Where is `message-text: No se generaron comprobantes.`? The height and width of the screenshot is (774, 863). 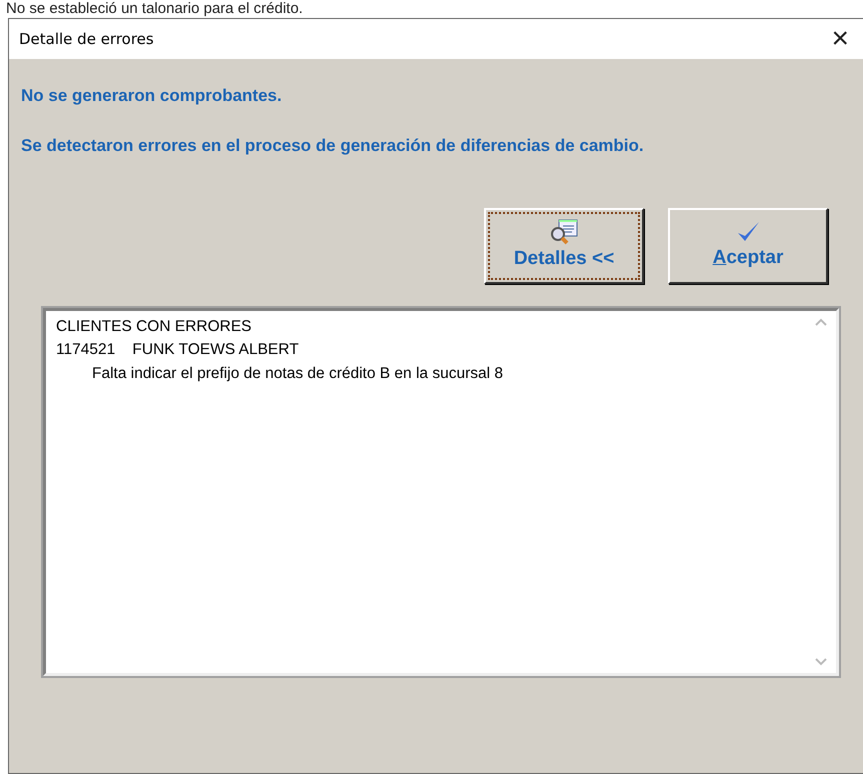 message-text: No se generaron comprobantes. is located at coordinates (152, 96).